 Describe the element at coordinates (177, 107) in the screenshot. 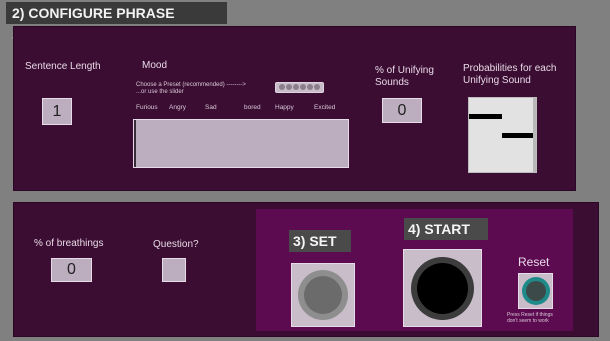

I see `mood-tick-angry: Angry` at that location.